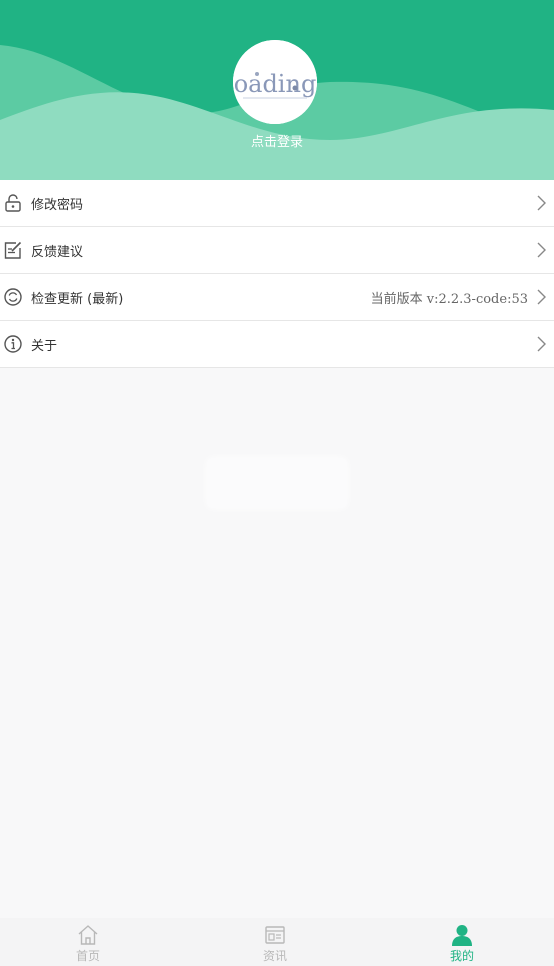 This screenshot has width=554, height=966. What do you see at coordinates (277, 344) in the screenshot?
I see `menu-item-about: 关于` at bounding box center [277, 344].